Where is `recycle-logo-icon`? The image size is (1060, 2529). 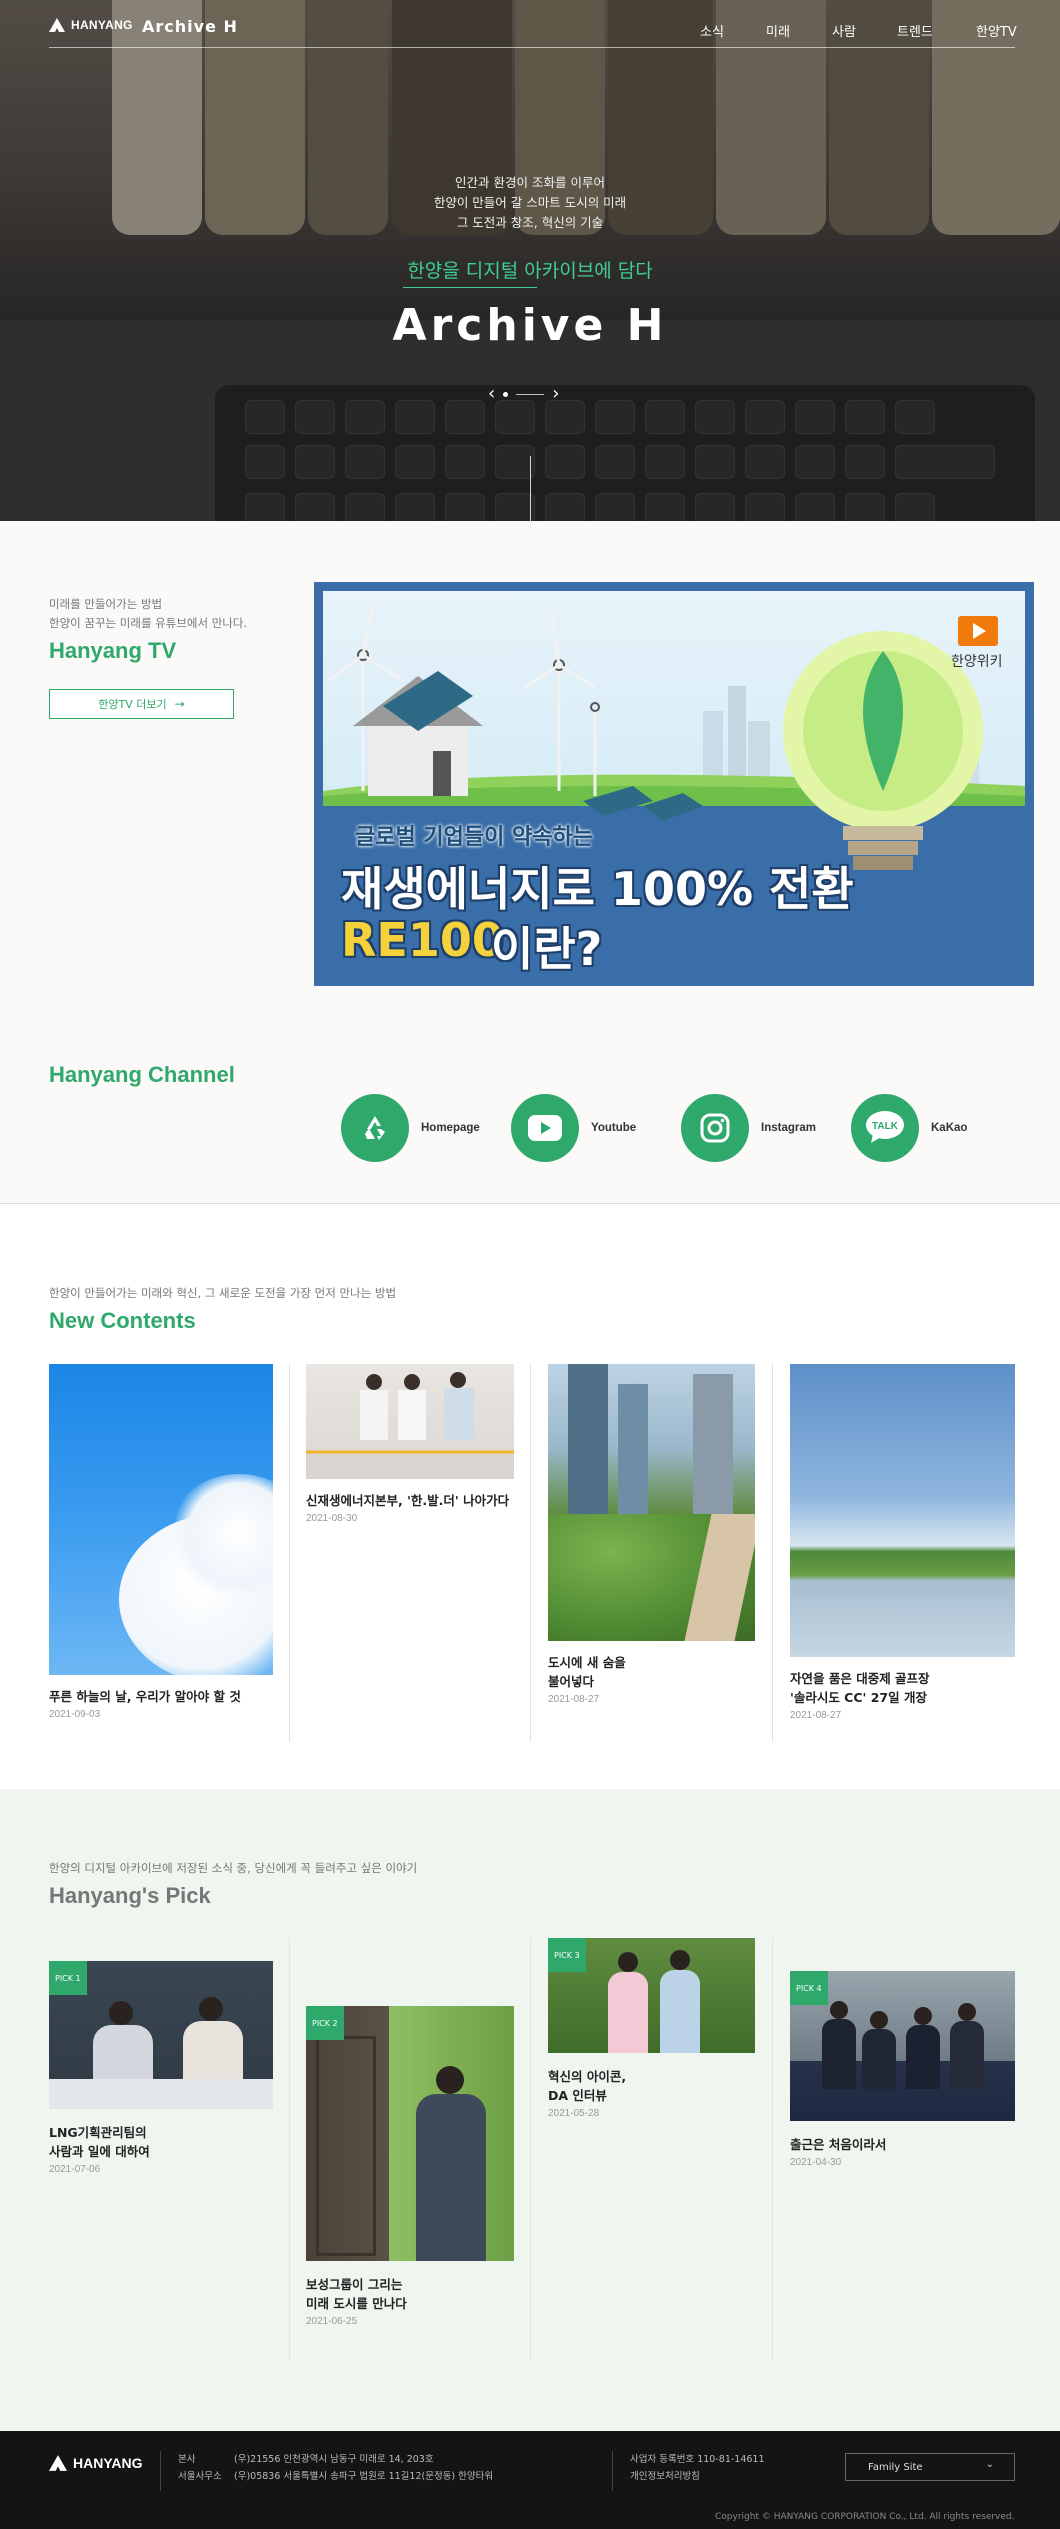
recycle-logo-icon is located at coordinates (375, 1128).